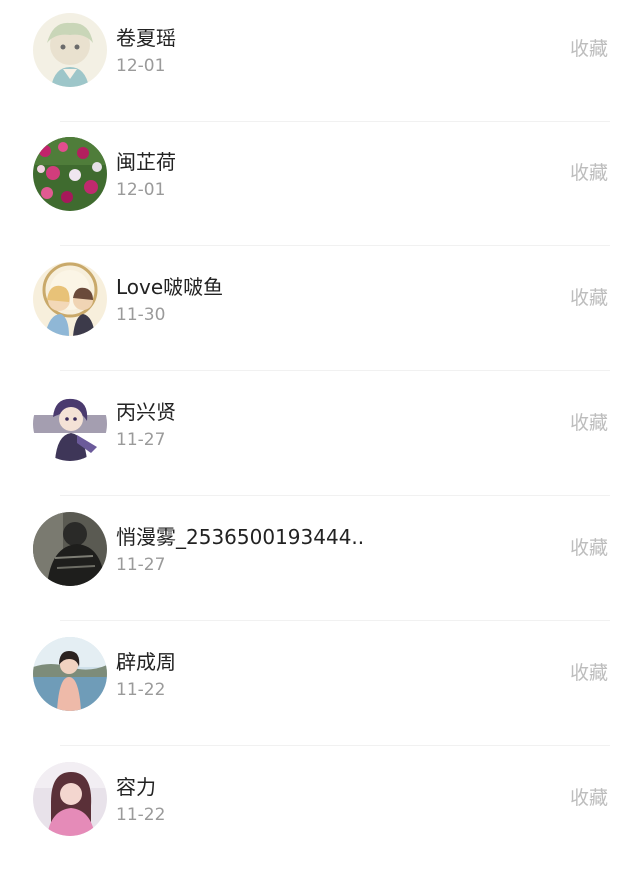 The width and height of the screenshot is (640, 873). I want to click on avatar-image-anime-couple, so click(70, 299).